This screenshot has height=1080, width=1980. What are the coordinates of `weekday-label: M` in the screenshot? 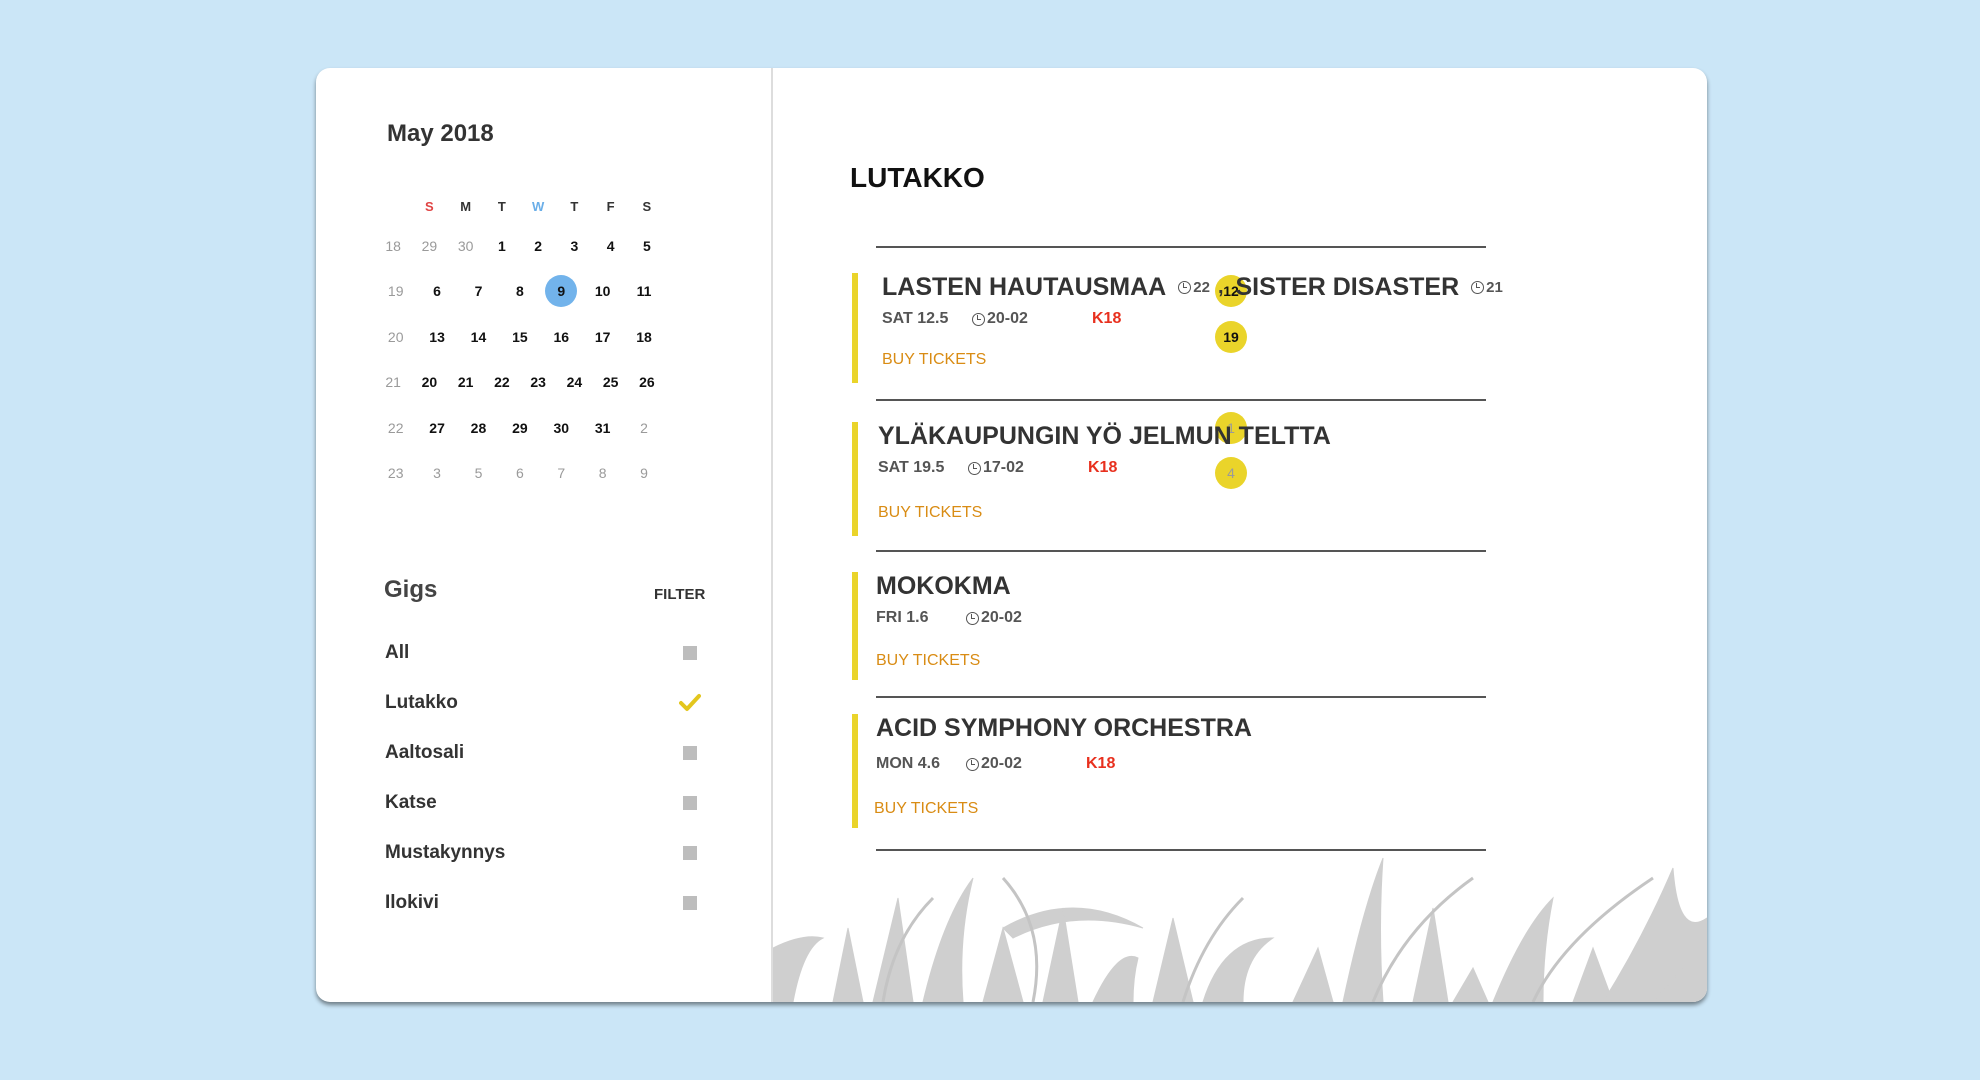 It's located at (466, 206).